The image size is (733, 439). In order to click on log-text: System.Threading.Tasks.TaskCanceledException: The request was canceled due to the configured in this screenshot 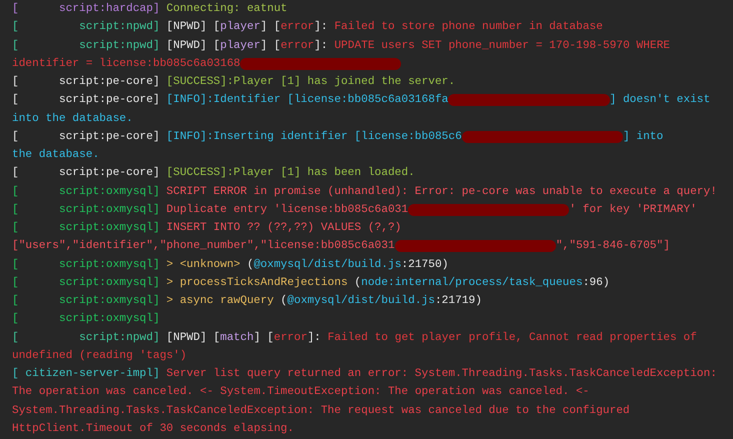, I will do `click(321, 411)`.